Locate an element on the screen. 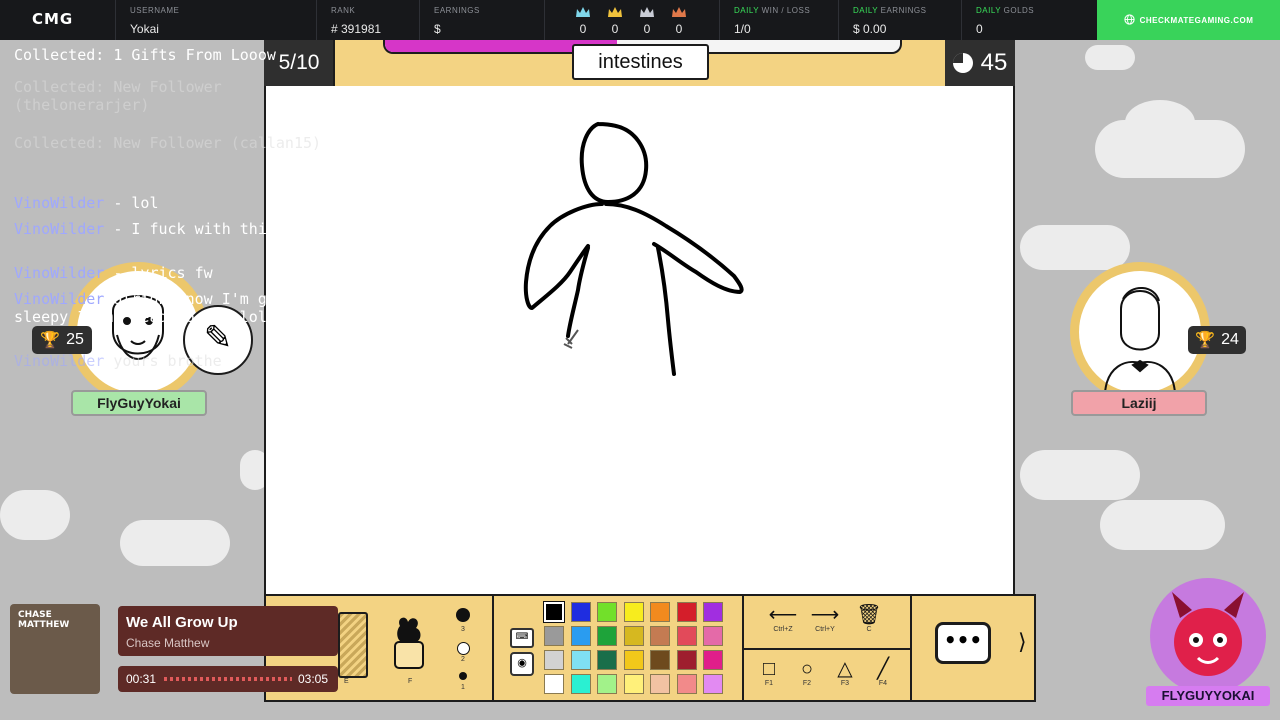  timer-value: 45 is located at coordinates (994, 62).